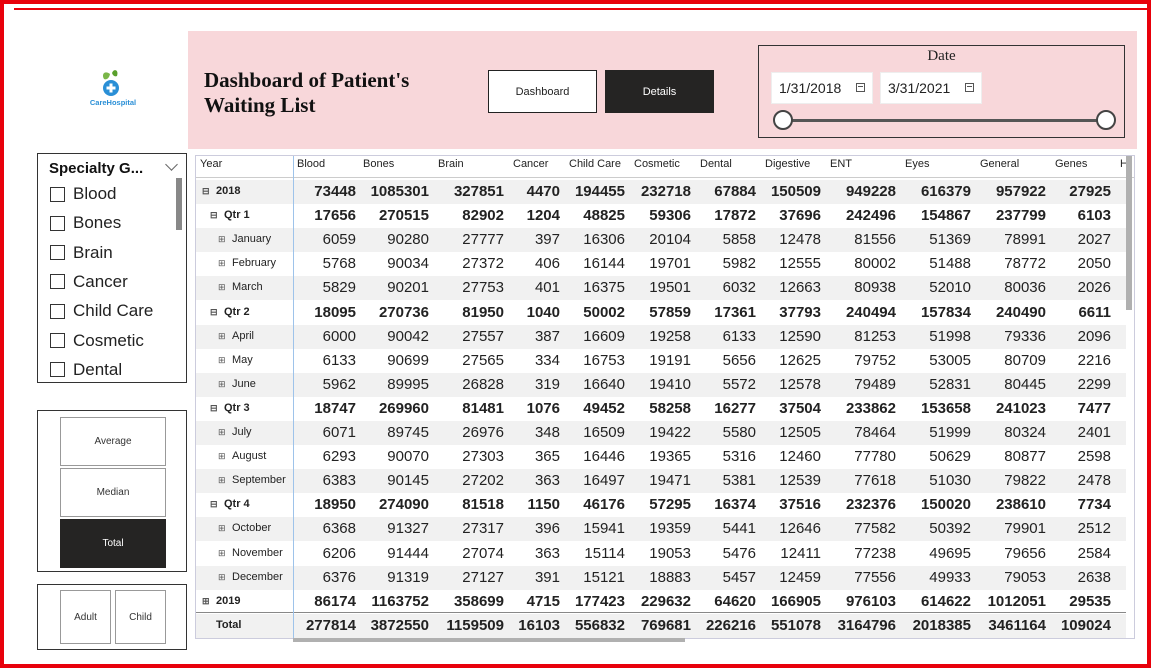 The width and height of the screenshot is (1151, 668). What do you see at coordinates (800, 457) in the screenshot?
I see `table-cell: 12460` at bounding box center [800, 457].